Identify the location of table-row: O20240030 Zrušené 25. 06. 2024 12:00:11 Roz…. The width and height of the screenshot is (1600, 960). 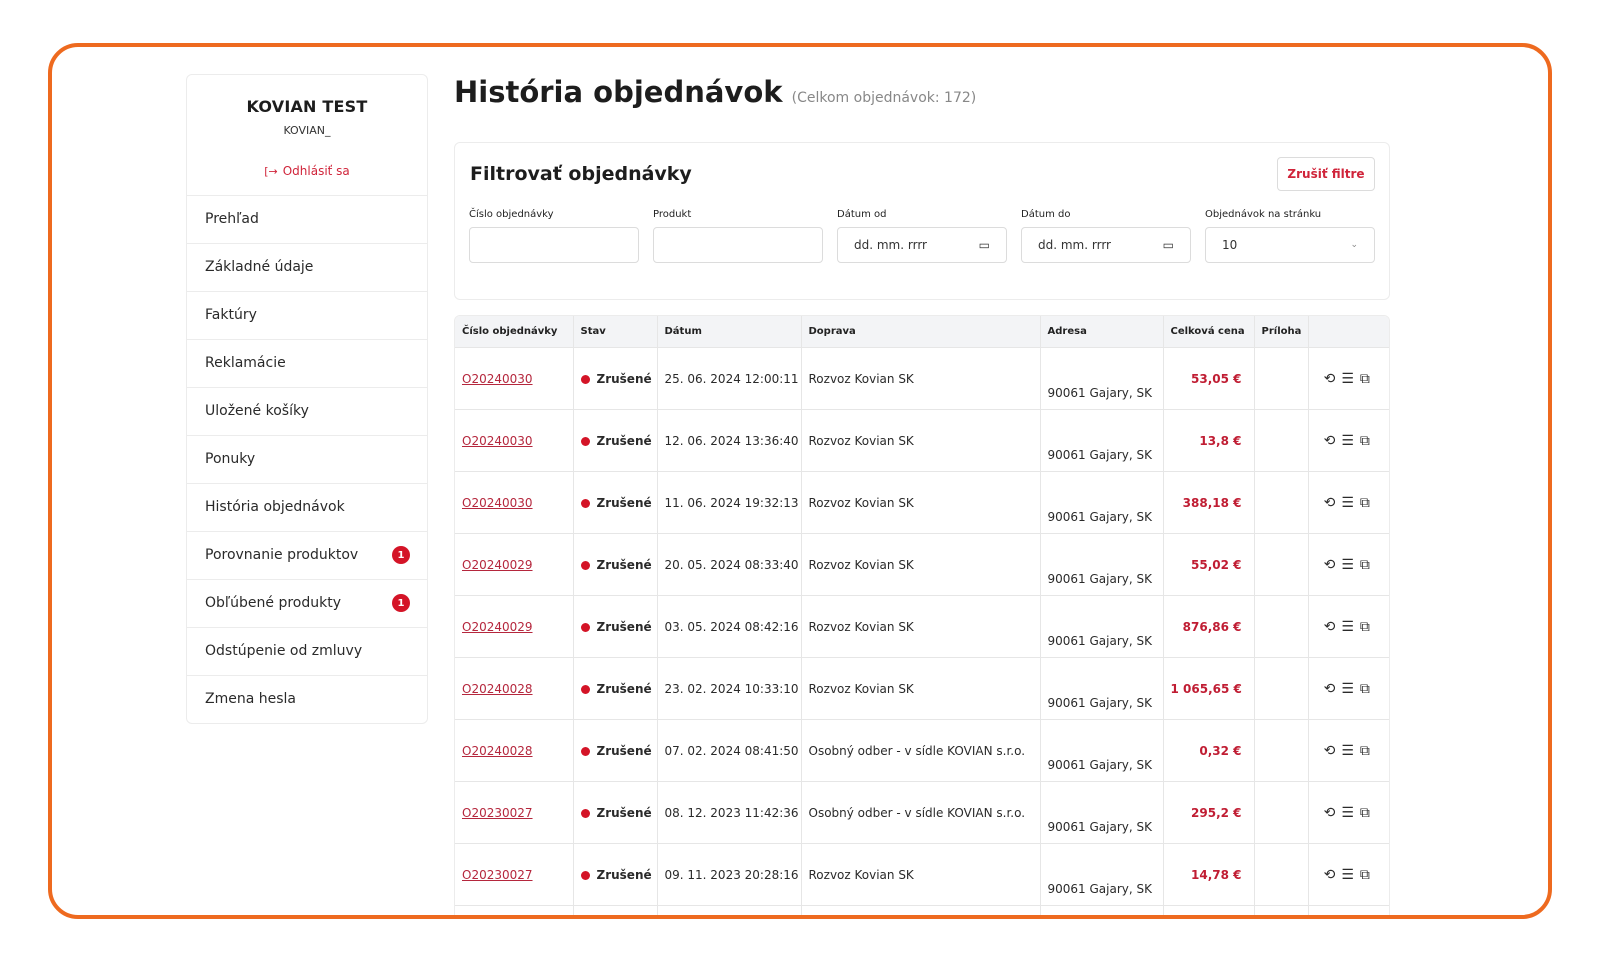
(922, 378).